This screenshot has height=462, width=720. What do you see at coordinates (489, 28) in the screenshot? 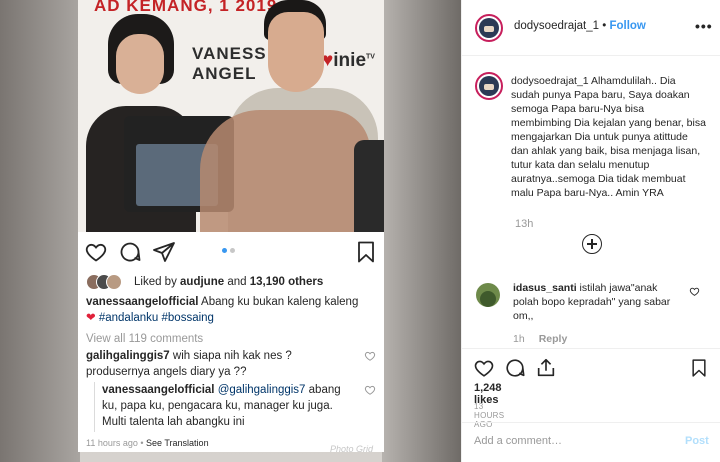
I see `header-avatar` at bounding box center [489, 28].